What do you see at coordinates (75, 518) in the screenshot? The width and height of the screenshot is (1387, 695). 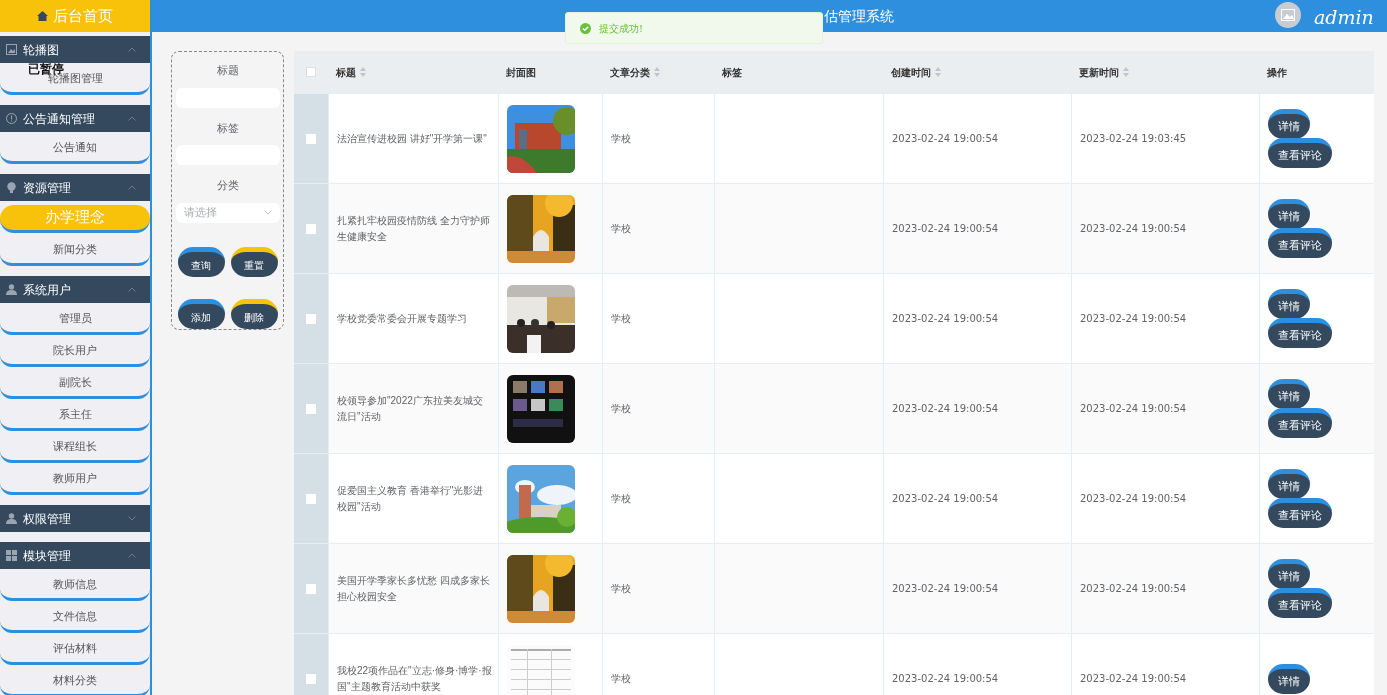 I see `menu-group-header: 权限管理` at bounding box center [75, 518].